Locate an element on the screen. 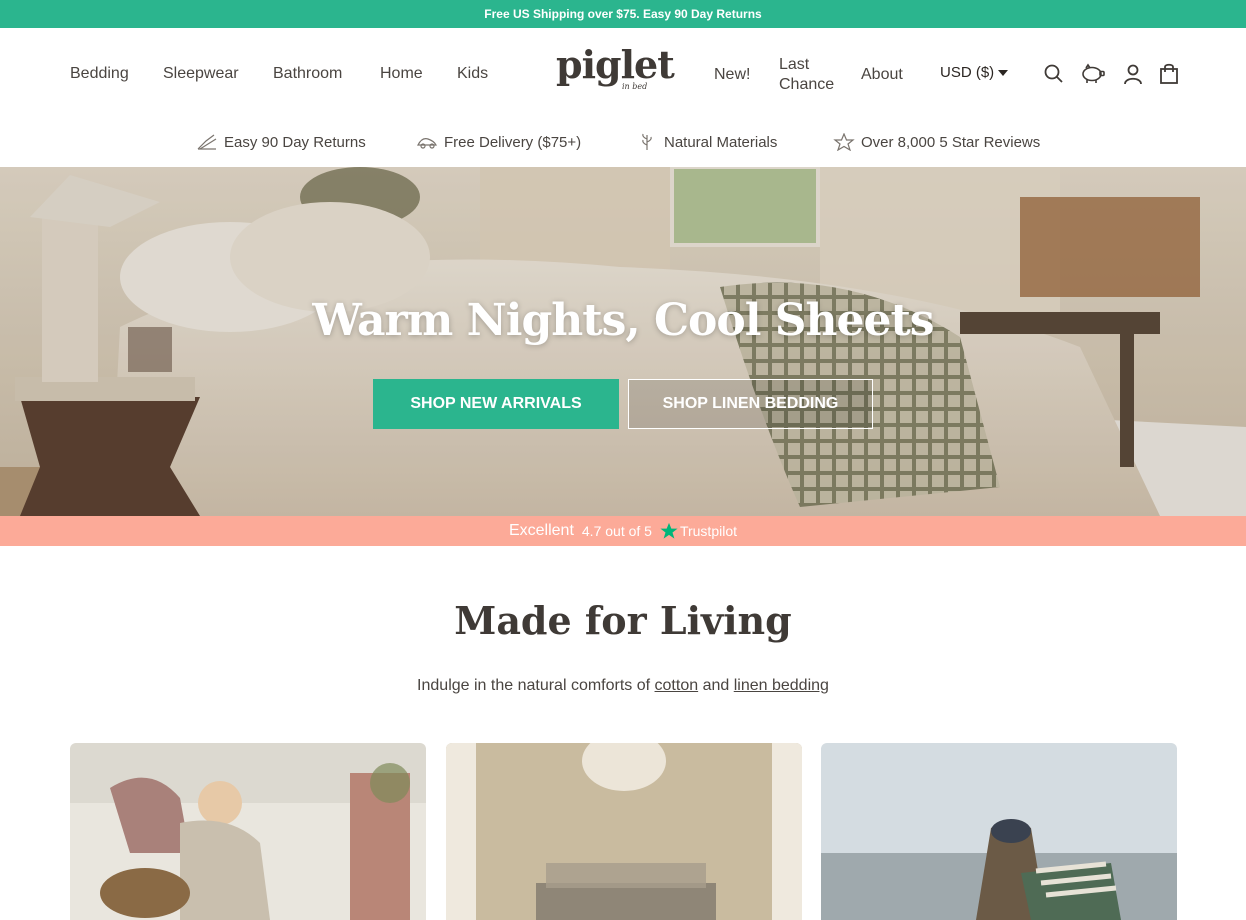 The height and width of the screenshot is (920, 1246). trustpilot-brand-label: Trustpilot is located at coordinates (708, 531).